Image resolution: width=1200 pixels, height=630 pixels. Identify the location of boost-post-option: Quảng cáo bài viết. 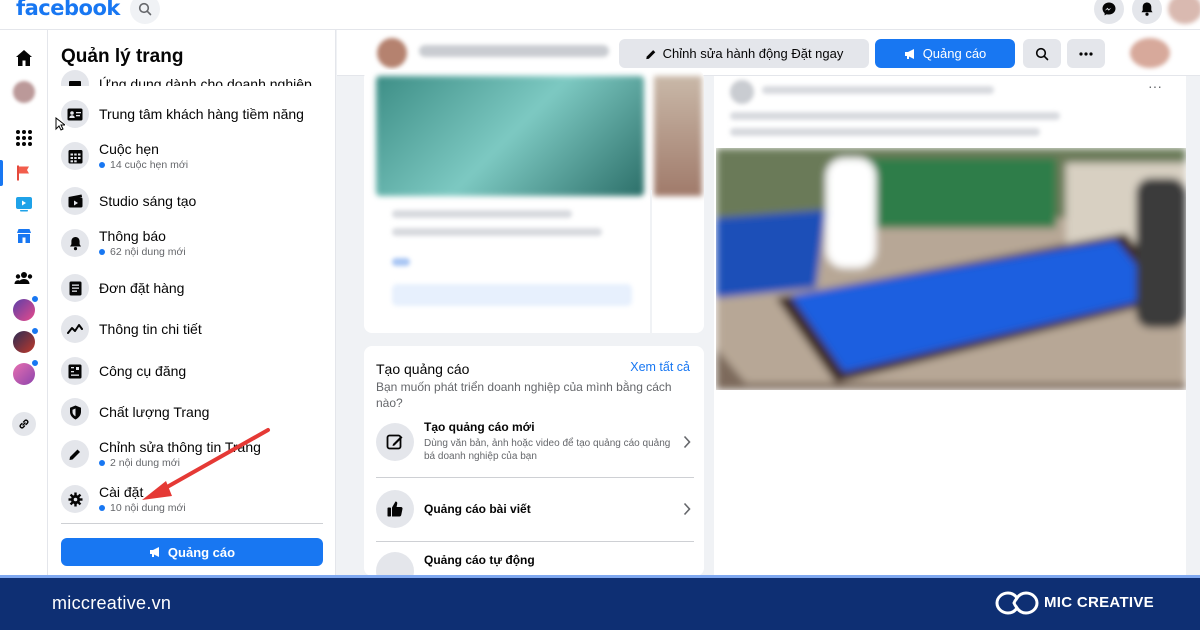
(535, 509).